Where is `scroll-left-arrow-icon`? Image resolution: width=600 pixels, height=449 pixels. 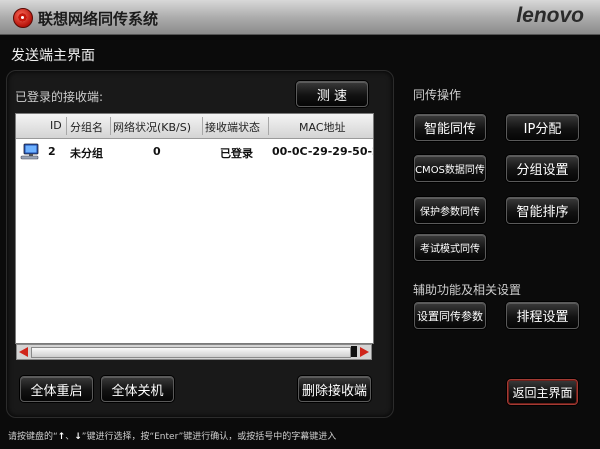
scroll-left-arrow-icon is located at coordinates (23, 352).